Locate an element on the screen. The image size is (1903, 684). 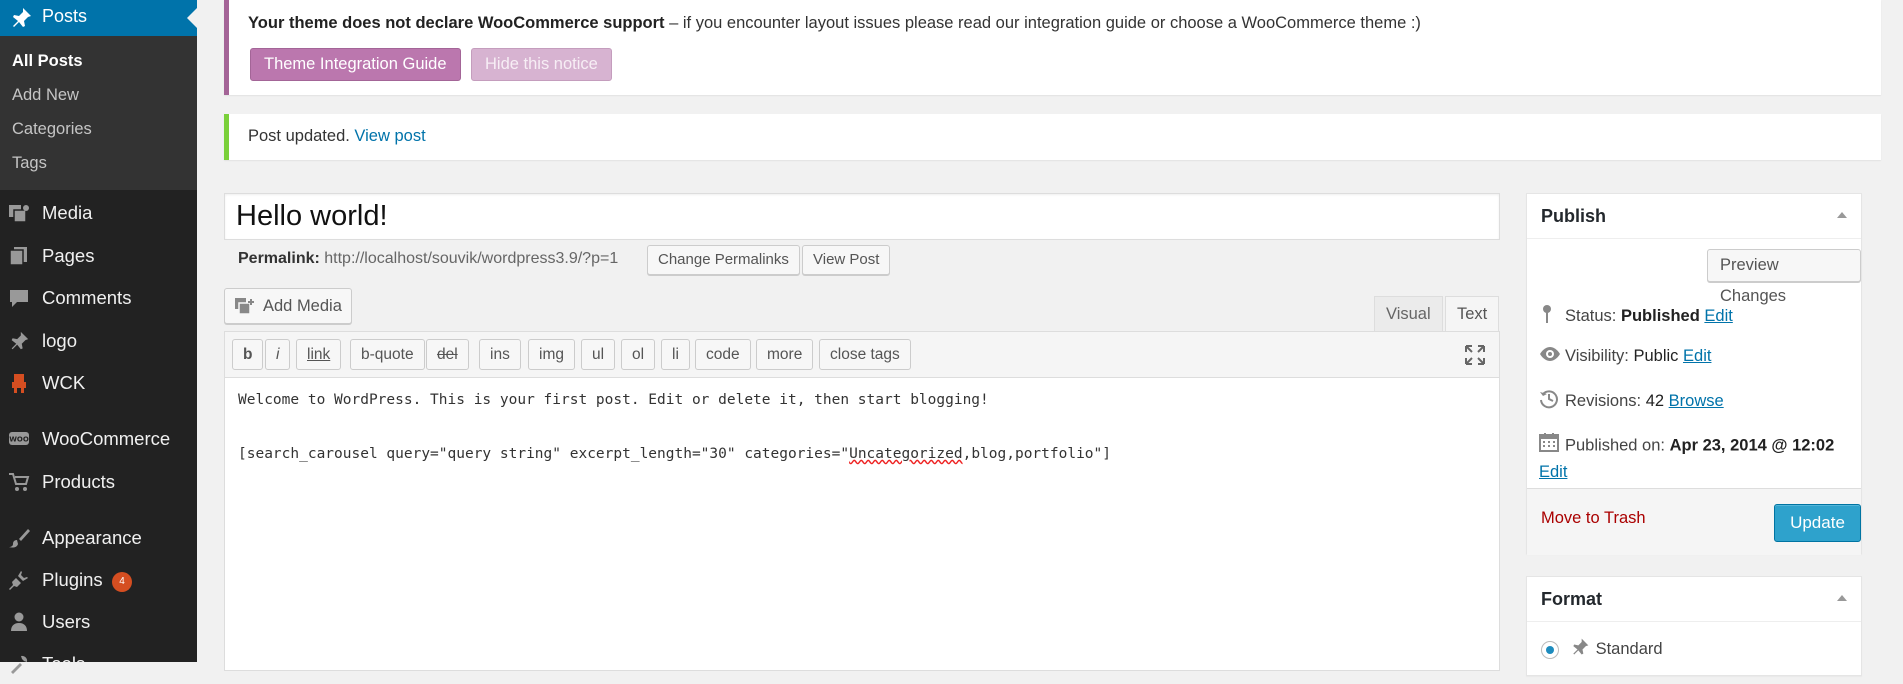
menu-plugins: Plugins 4 is located at coordinates (98, 580).